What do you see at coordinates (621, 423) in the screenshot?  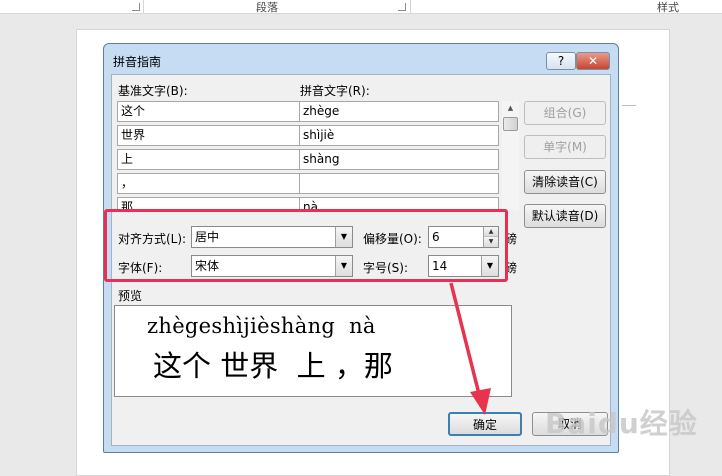 I see `baidu-watermark: Baidu经验` at bounding box center [621, 423].